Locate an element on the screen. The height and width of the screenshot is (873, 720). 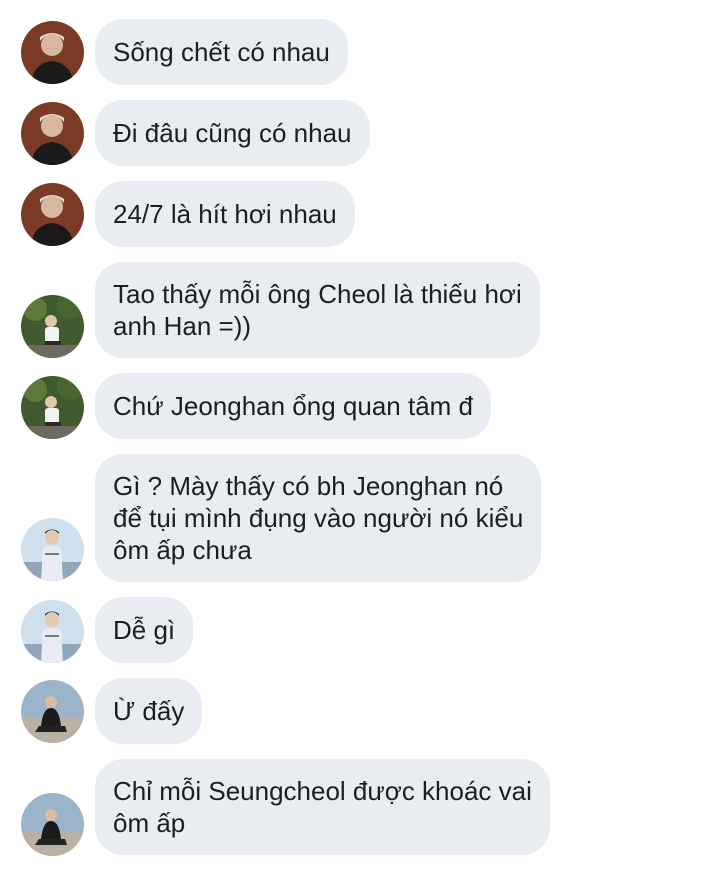
message-bubble: 24/7 là hít hơi nhau is located at coordinates (225, 214).